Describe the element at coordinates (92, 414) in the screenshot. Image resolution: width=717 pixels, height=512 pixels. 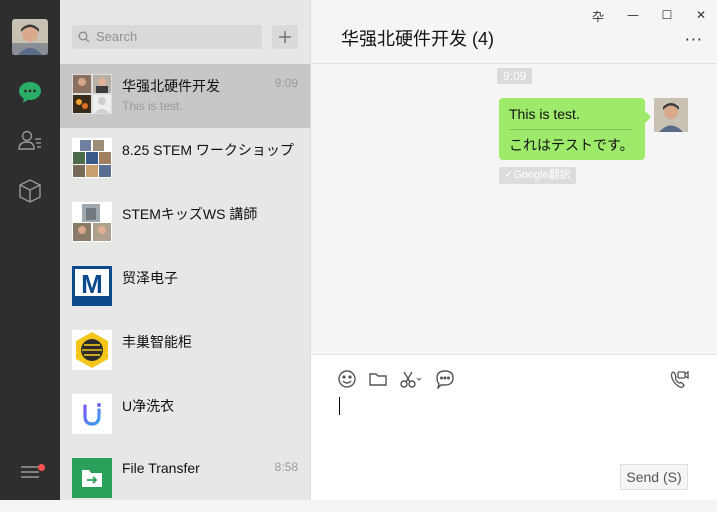
I see `laundry-logo` at that location.